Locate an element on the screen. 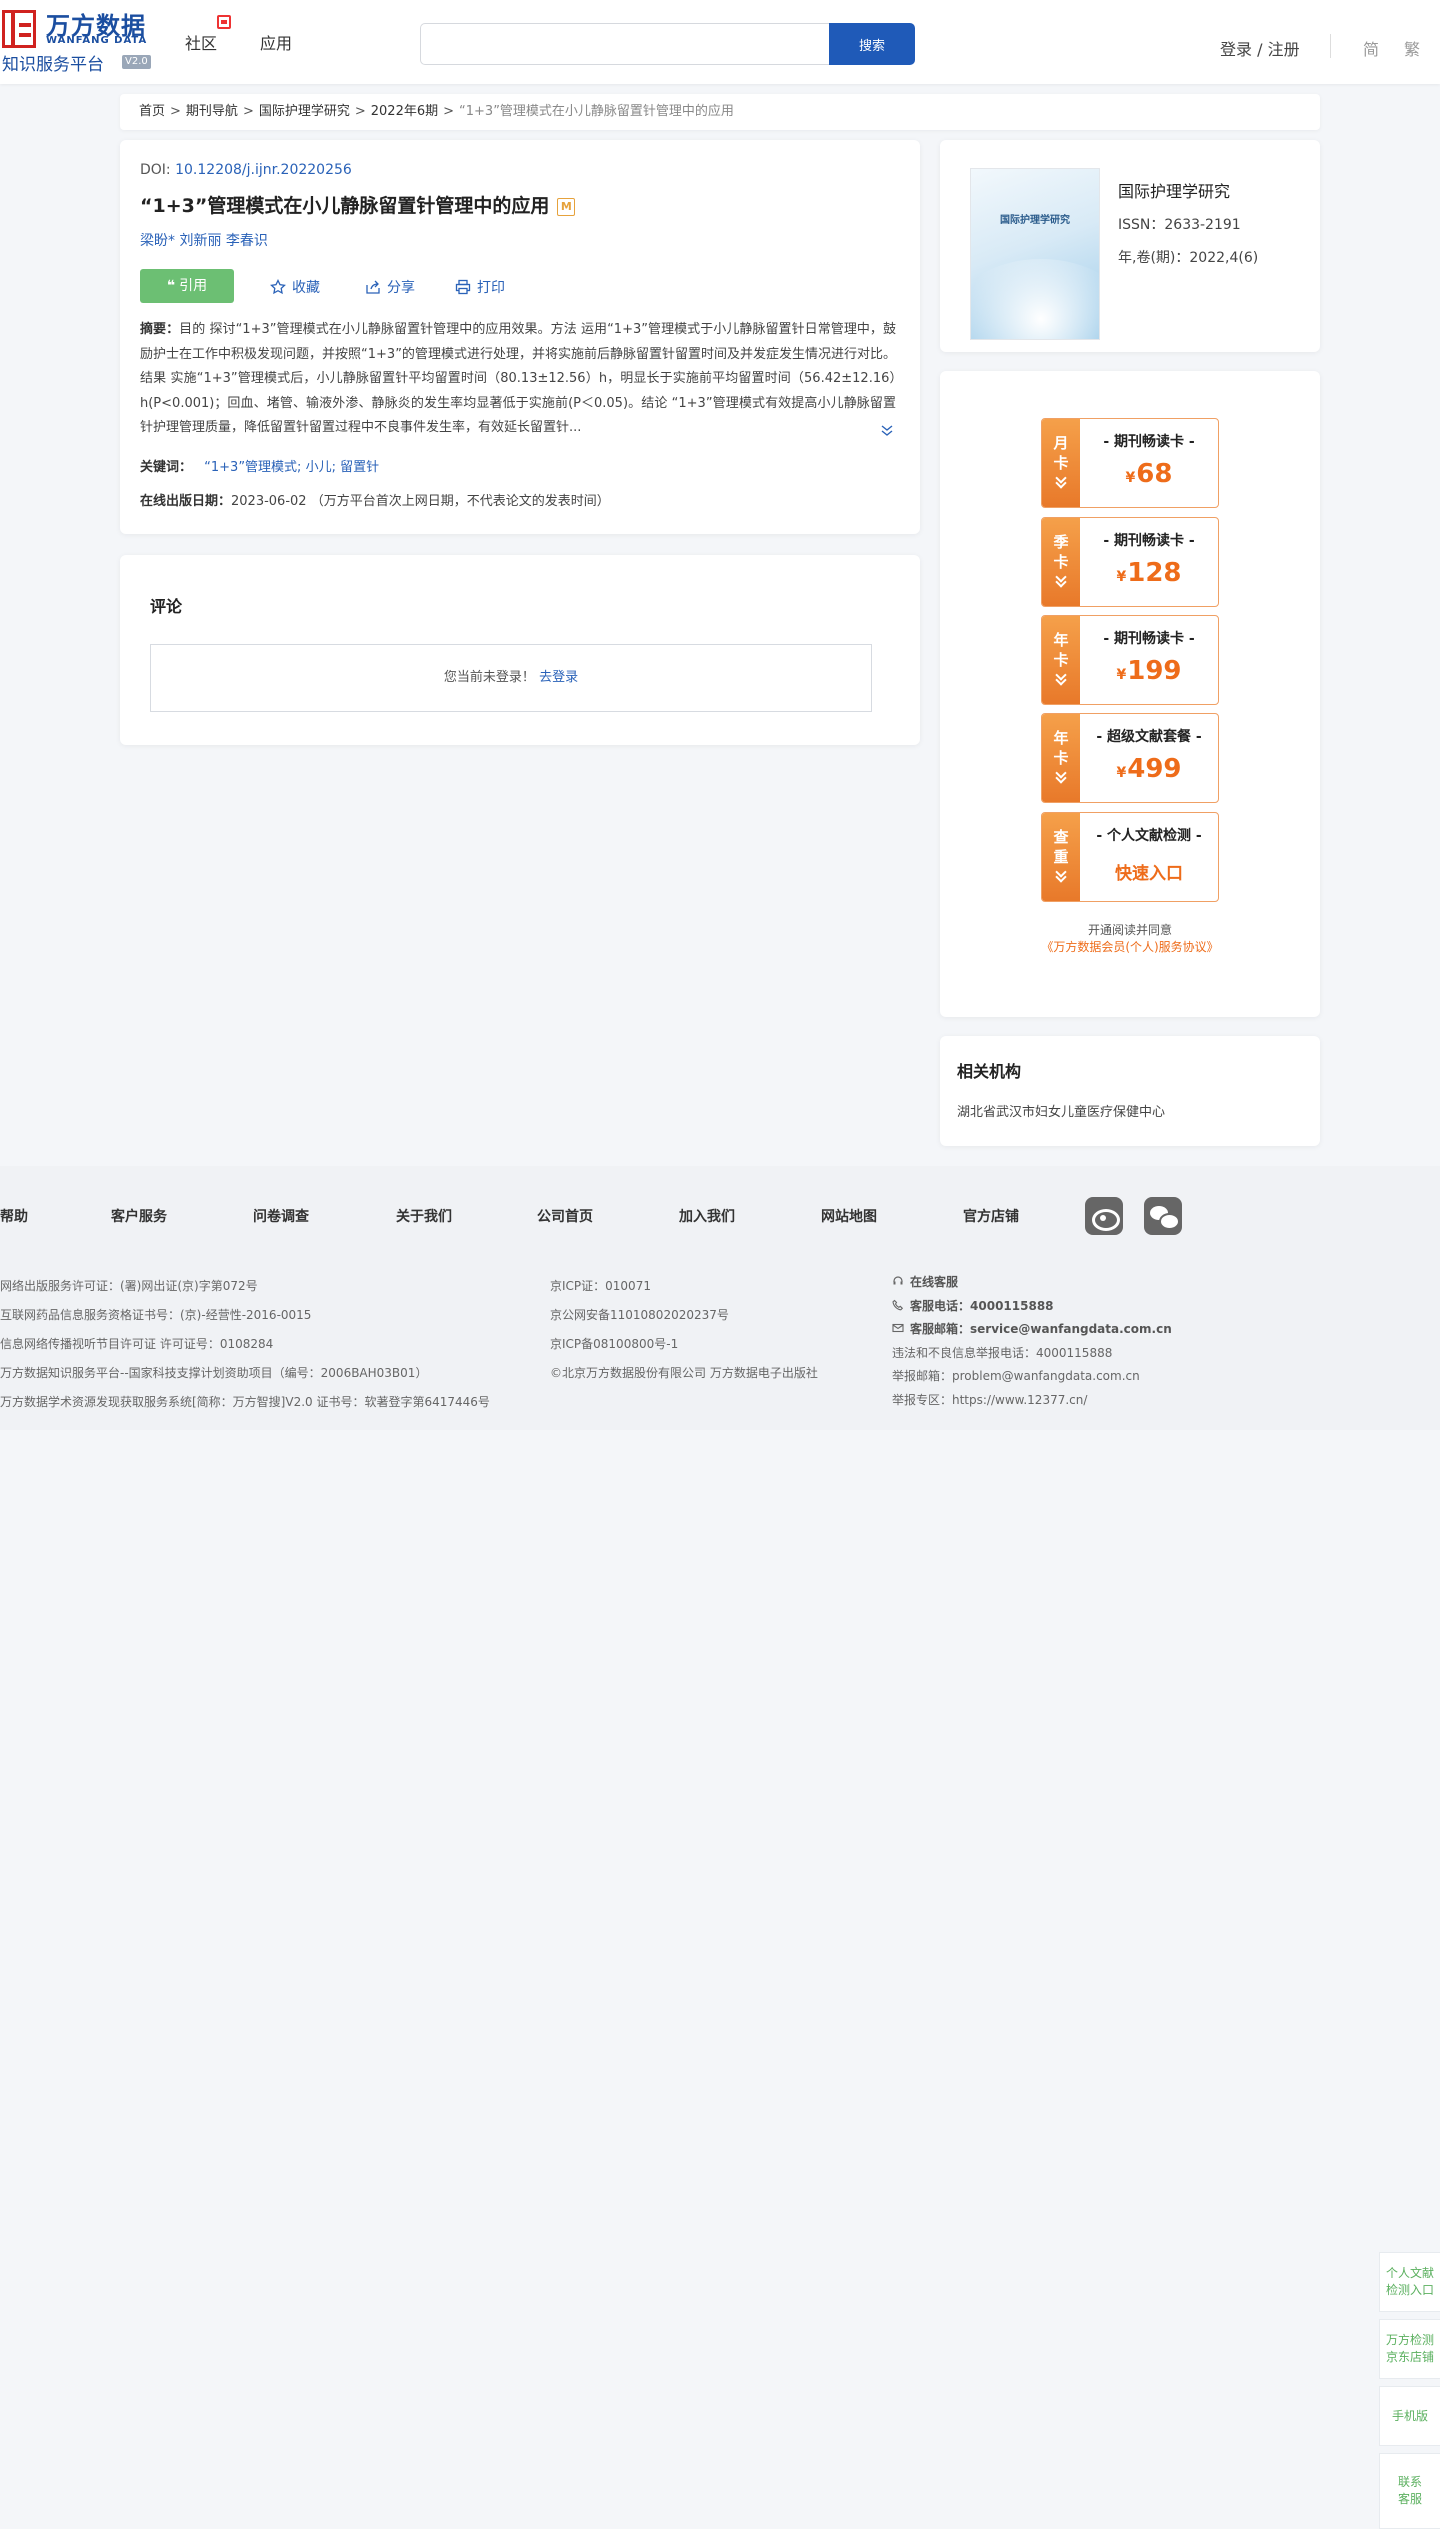 The height and width of the screenshot is (2529, 1440). footer-link-service: 客户服务 is located at coordinates (139, 1216).